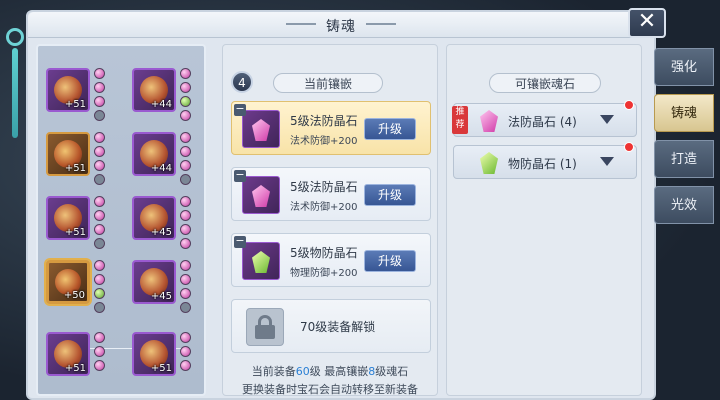 This screenshot has width=720, height=400. I want to click on unlock-requirement: 70级装备解锁, so click(338, 327).